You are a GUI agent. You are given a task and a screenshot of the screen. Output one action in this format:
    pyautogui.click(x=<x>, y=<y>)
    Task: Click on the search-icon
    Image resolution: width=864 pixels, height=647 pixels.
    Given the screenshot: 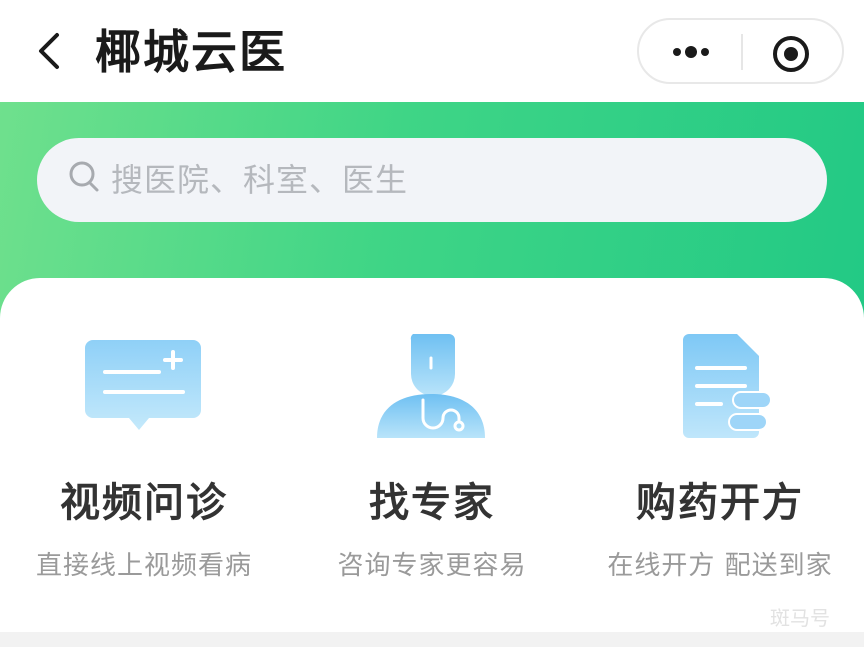 What is the action you would take?
    pyautogui.click(x=85, y=178)
    